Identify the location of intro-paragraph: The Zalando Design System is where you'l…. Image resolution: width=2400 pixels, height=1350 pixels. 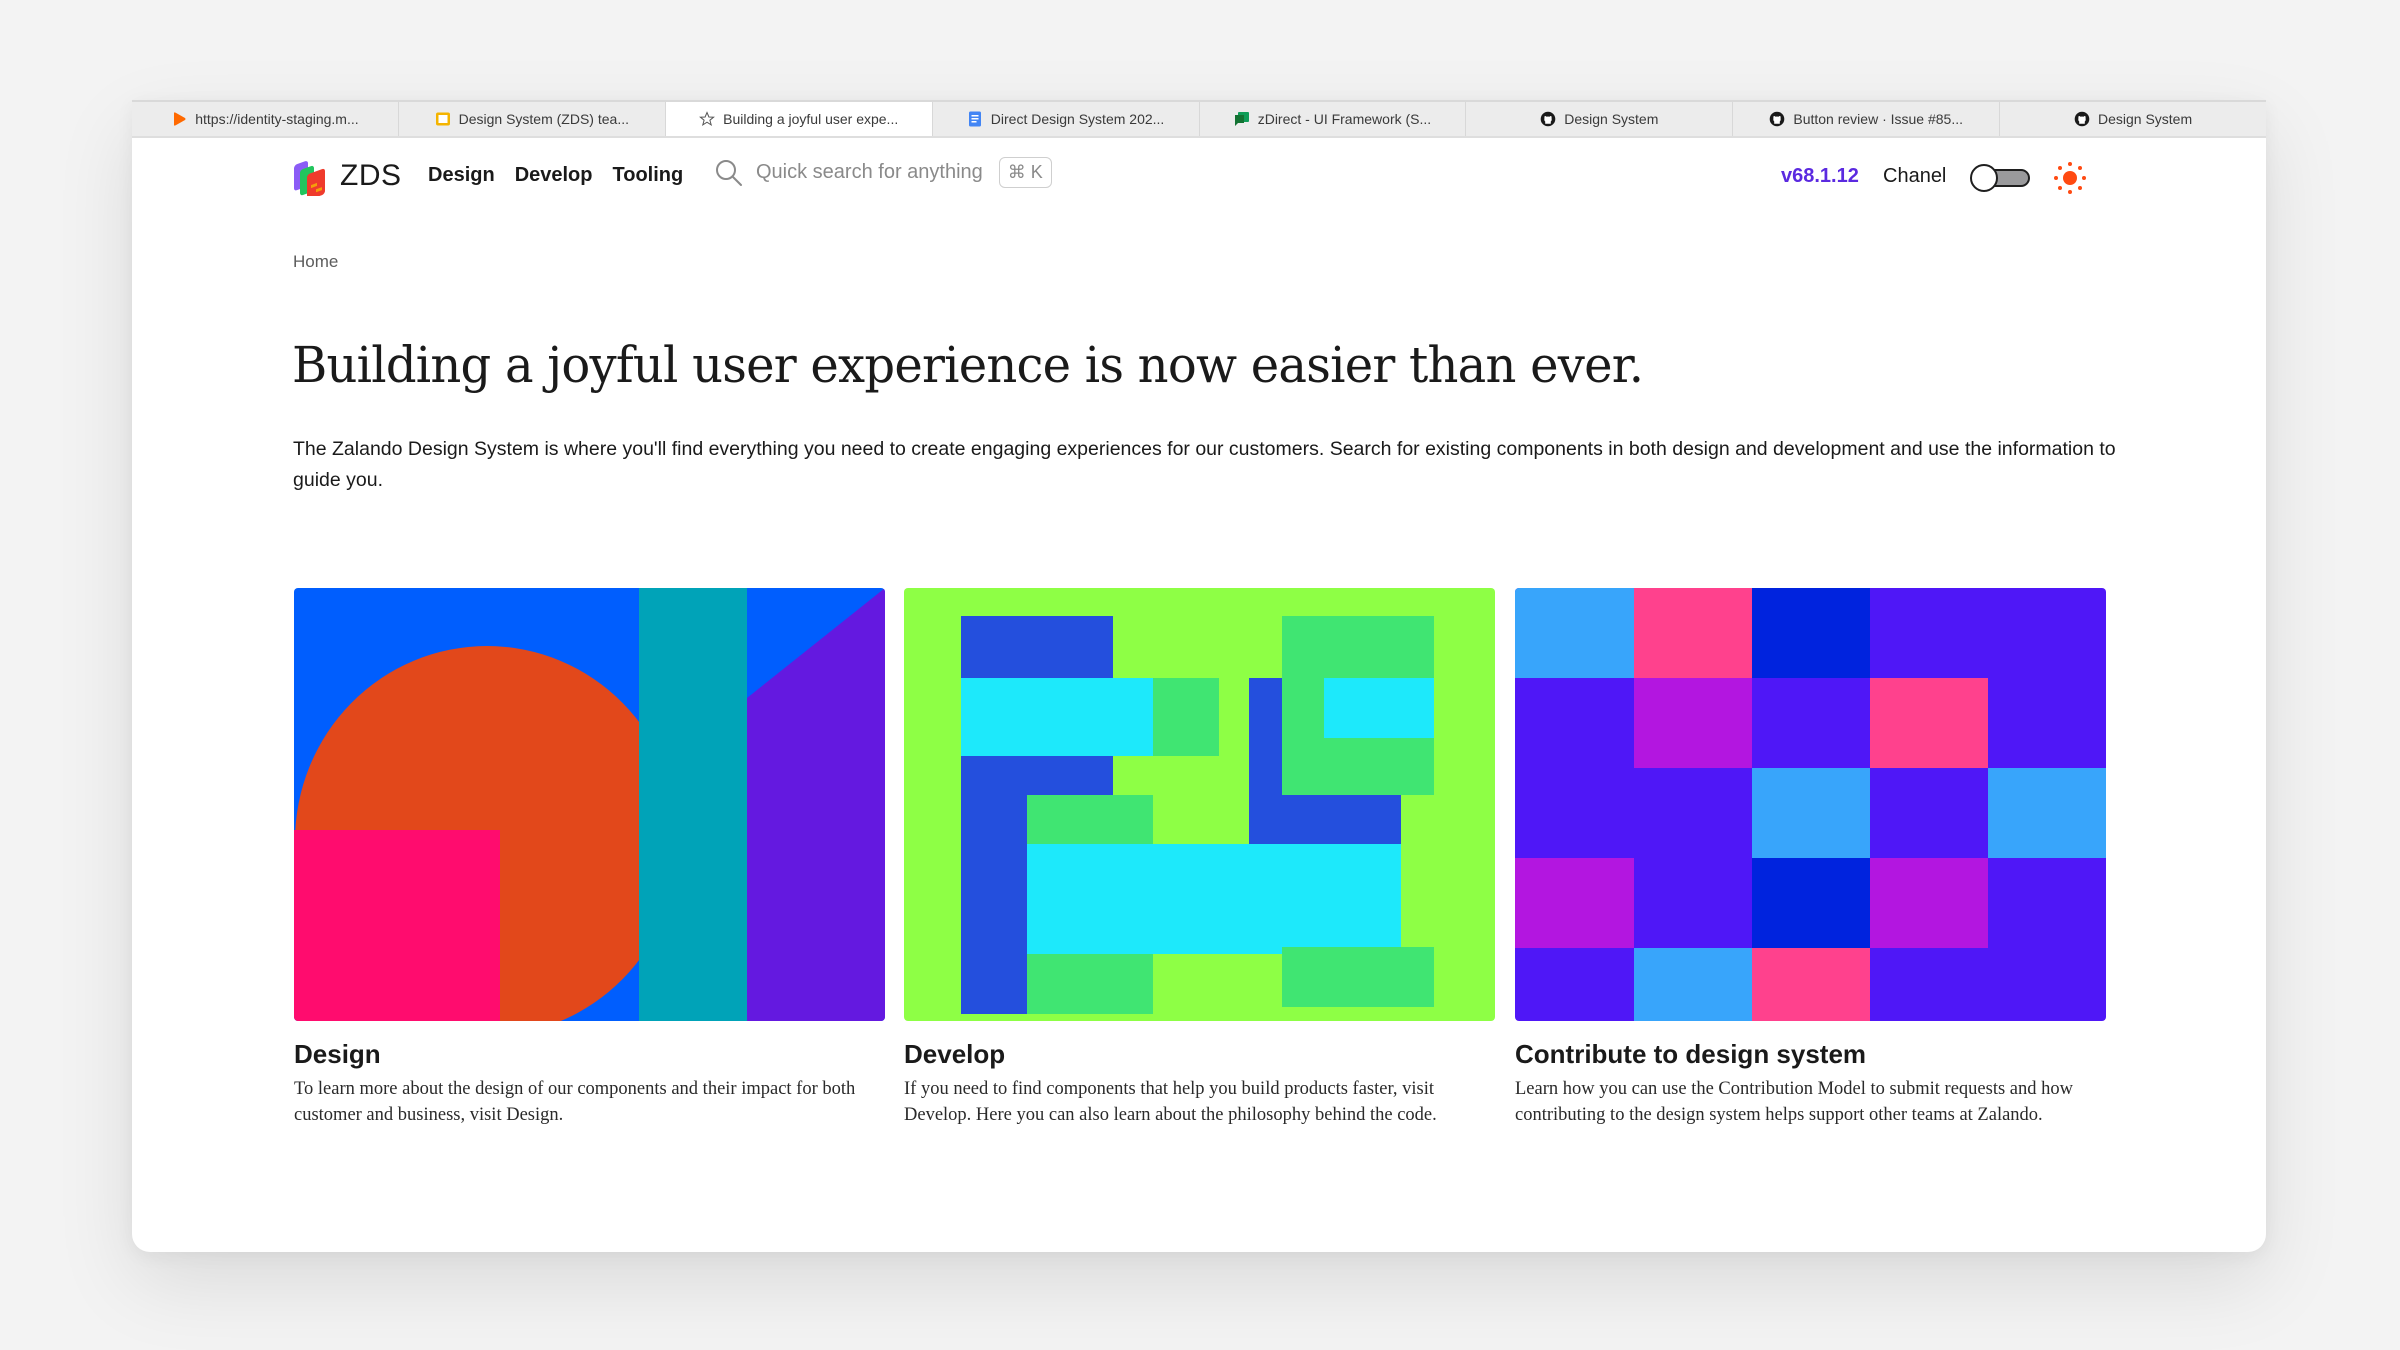
(1204, 464).